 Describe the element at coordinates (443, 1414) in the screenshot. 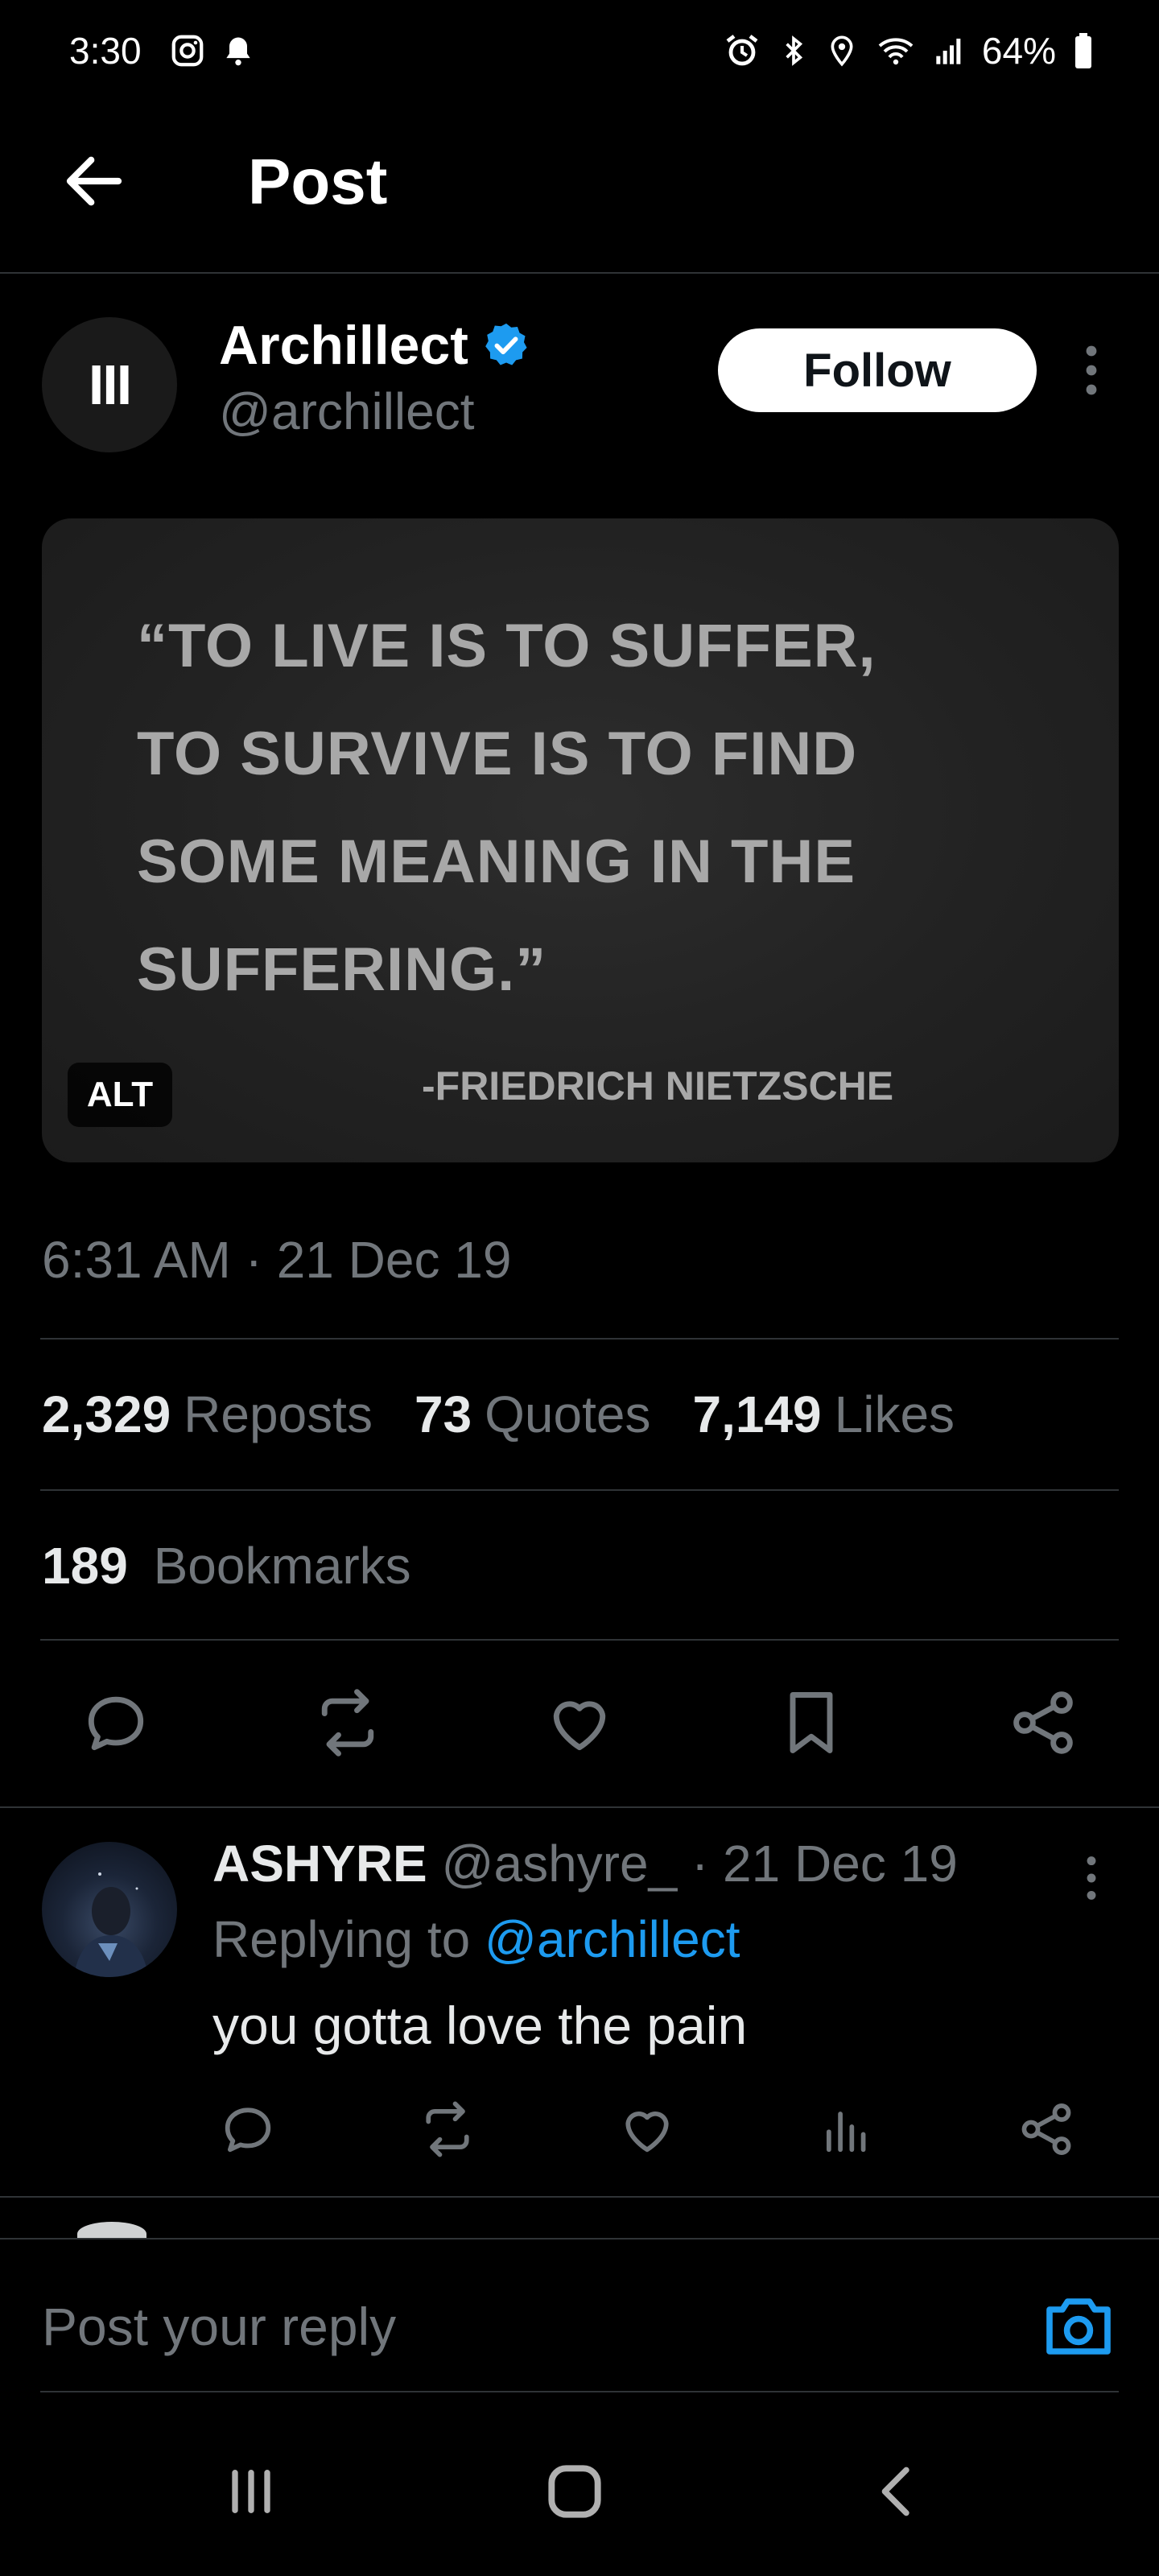

I see `quotes-count: 73` at that location.